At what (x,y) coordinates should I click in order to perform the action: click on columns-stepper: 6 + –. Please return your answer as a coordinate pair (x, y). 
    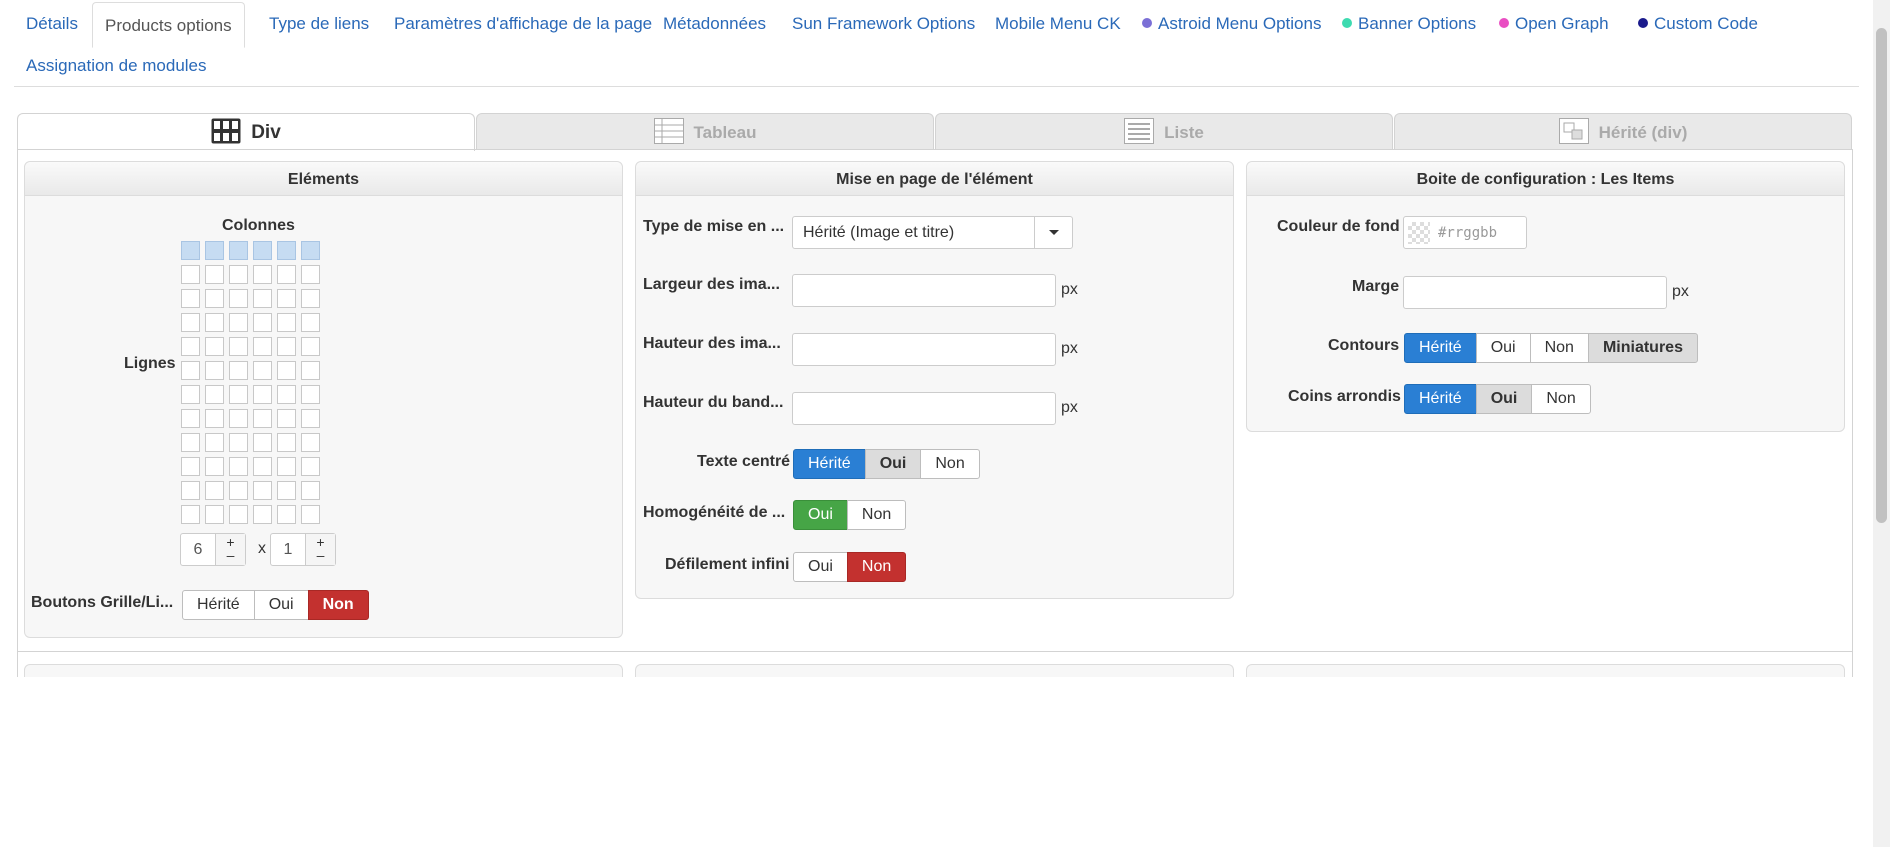
    Looking at the image, I should click on (213, 549).